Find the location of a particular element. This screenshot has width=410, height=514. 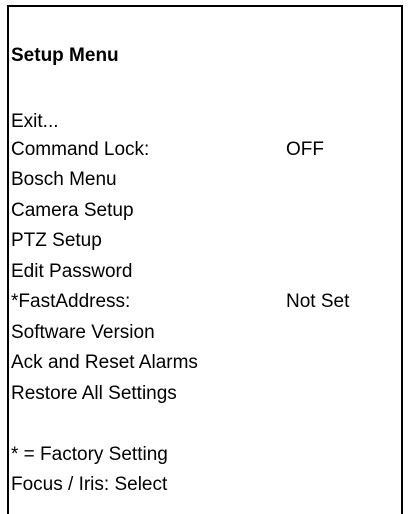

menu-item-edit-password: Edit Password is located at coordinates (71, 272).